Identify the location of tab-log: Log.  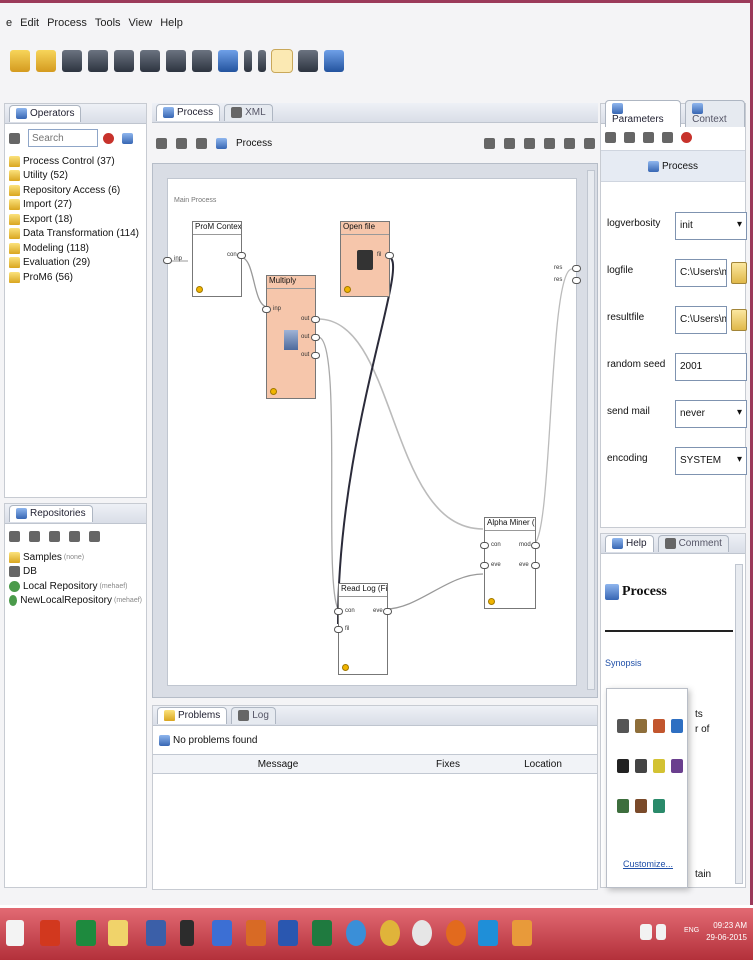
(253, 715).